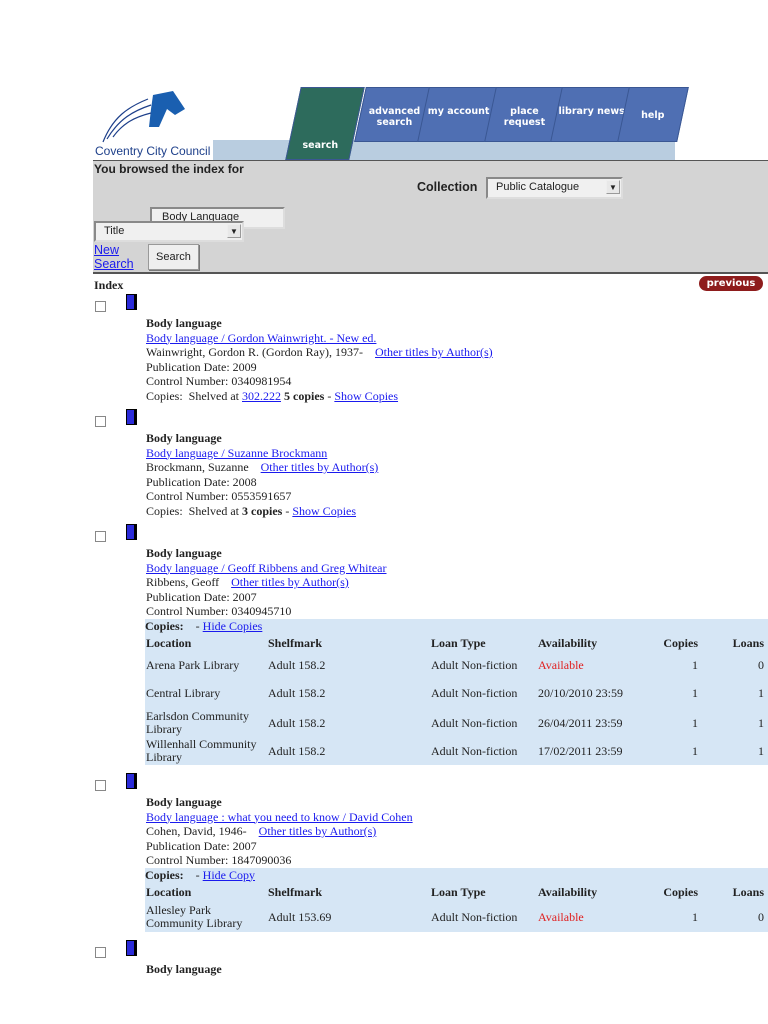 This screenshot has width=768, height=1024. I want to click on index-select: Title ▼, so click(169, 231).